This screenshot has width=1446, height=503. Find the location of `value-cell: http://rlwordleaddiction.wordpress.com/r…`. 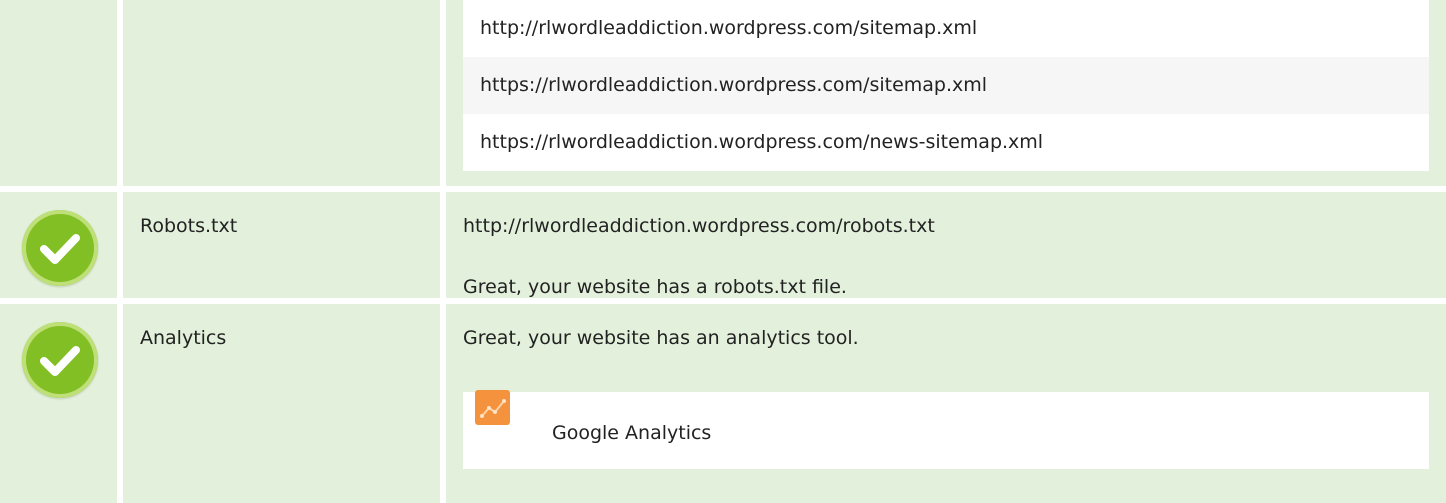

value-cell: http://rlwordleaddiction.wordpress.com/r… is located at coordinates (946, 245).